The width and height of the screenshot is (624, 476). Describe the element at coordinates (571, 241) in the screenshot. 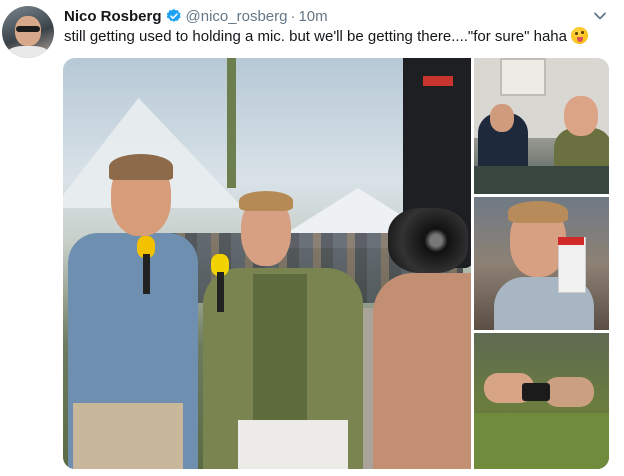

I see `lanyard-badge-stripe` at that location.